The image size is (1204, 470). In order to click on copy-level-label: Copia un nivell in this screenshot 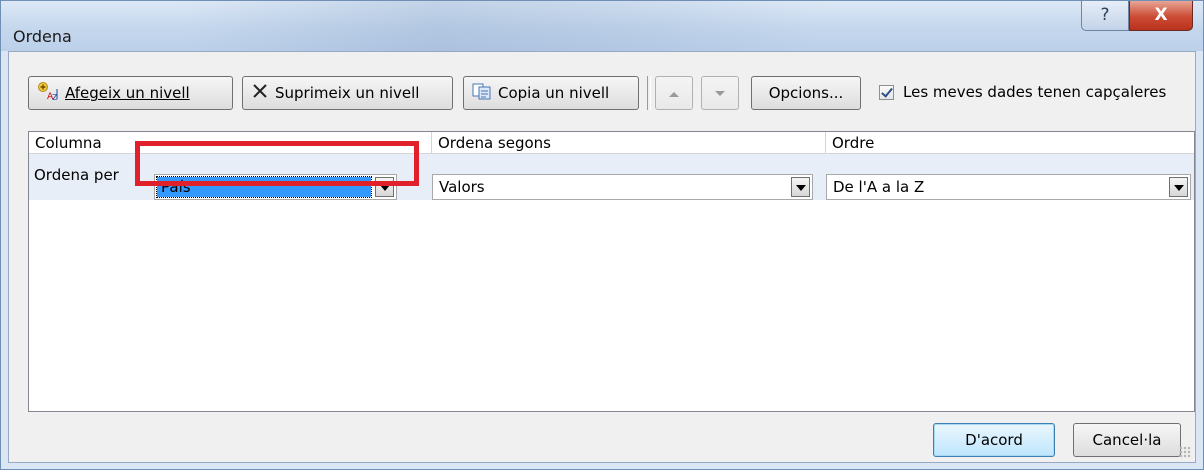, I will do `click(554, 93)`.